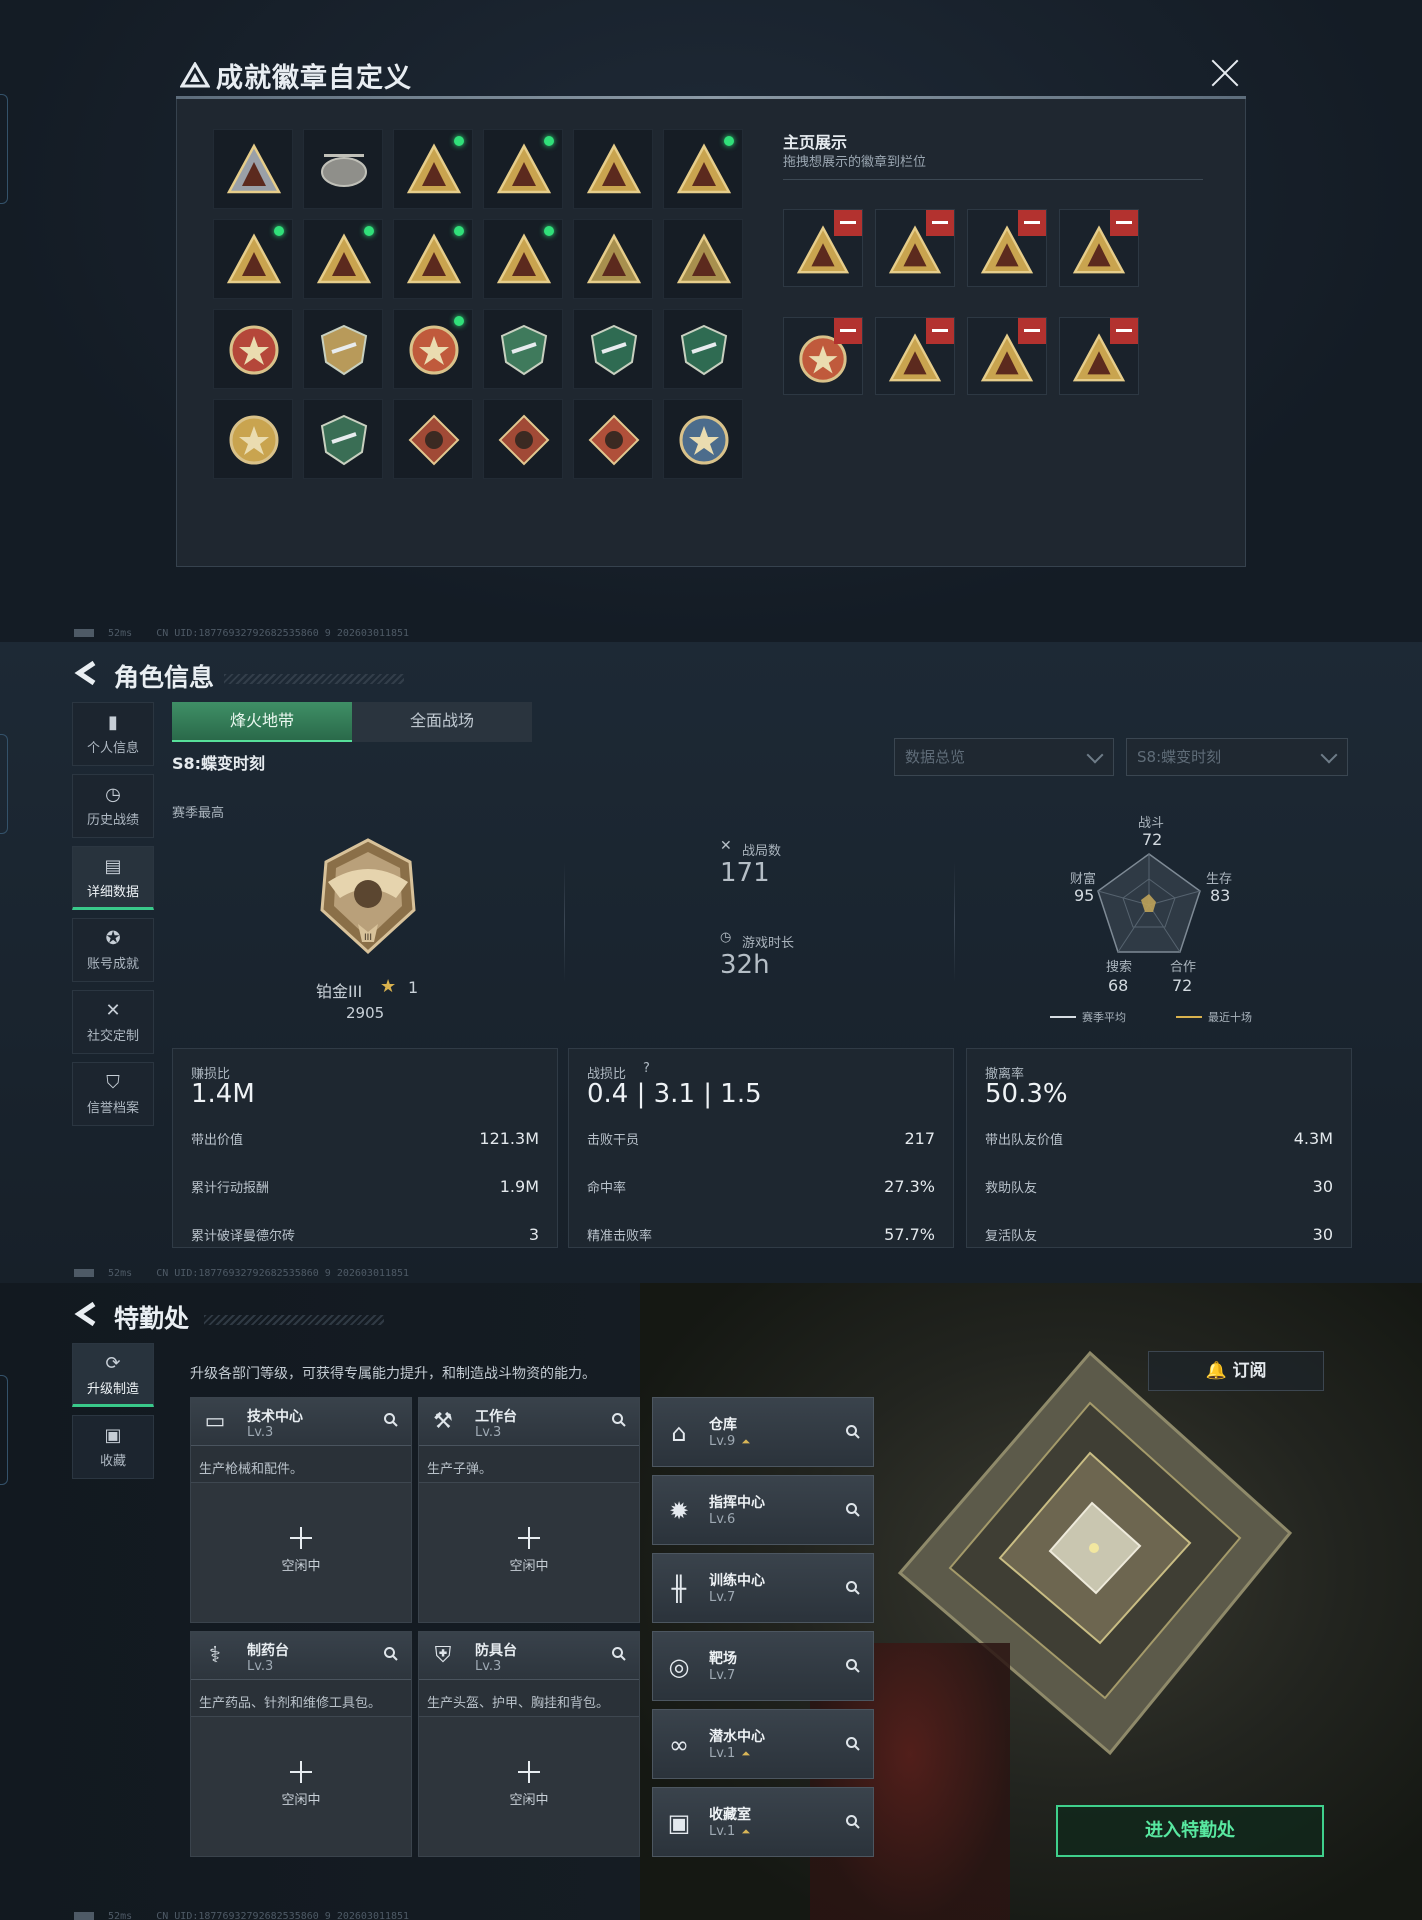  What do you see at coordinates (393, 1374) in the screenshot?
I see `intro-text: 升级各部门等级，可获得专属能力提升，和制造战斗物资的能力。` at bounding box center [393, 1374].